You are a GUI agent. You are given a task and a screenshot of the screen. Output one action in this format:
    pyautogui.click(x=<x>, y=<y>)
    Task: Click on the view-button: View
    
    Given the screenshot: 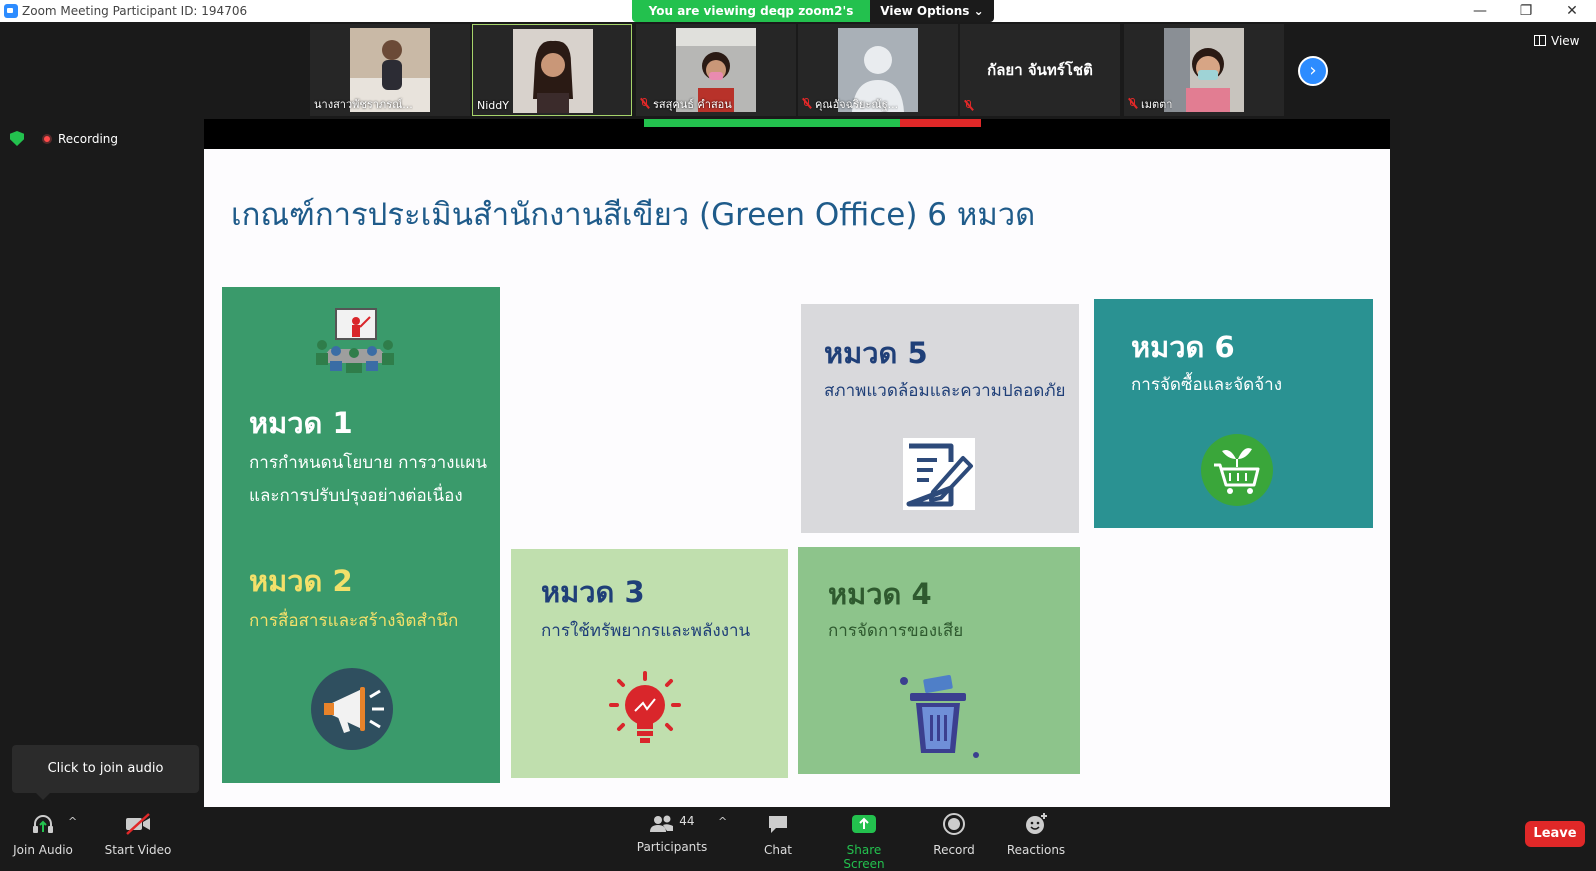 What is the action you would take?
    pyautogui.click(x=1556, y=41)
    